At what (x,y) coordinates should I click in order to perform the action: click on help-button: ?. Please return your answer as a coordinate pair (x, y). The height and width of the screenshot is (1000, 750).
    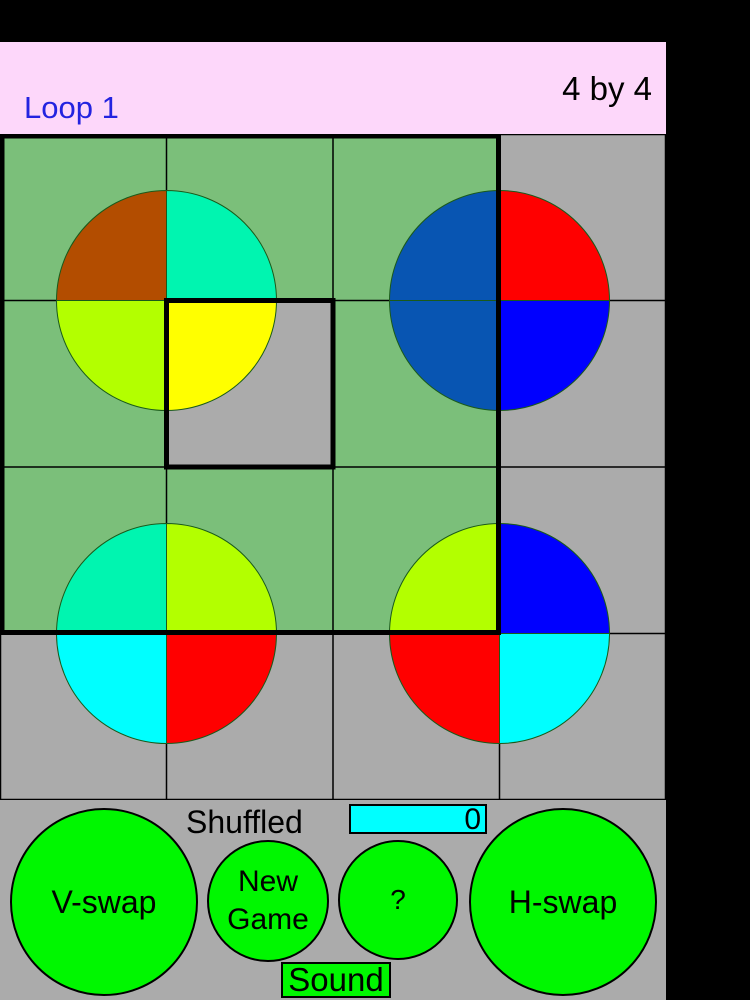
    Looking at the image, I should click on (398, 900).